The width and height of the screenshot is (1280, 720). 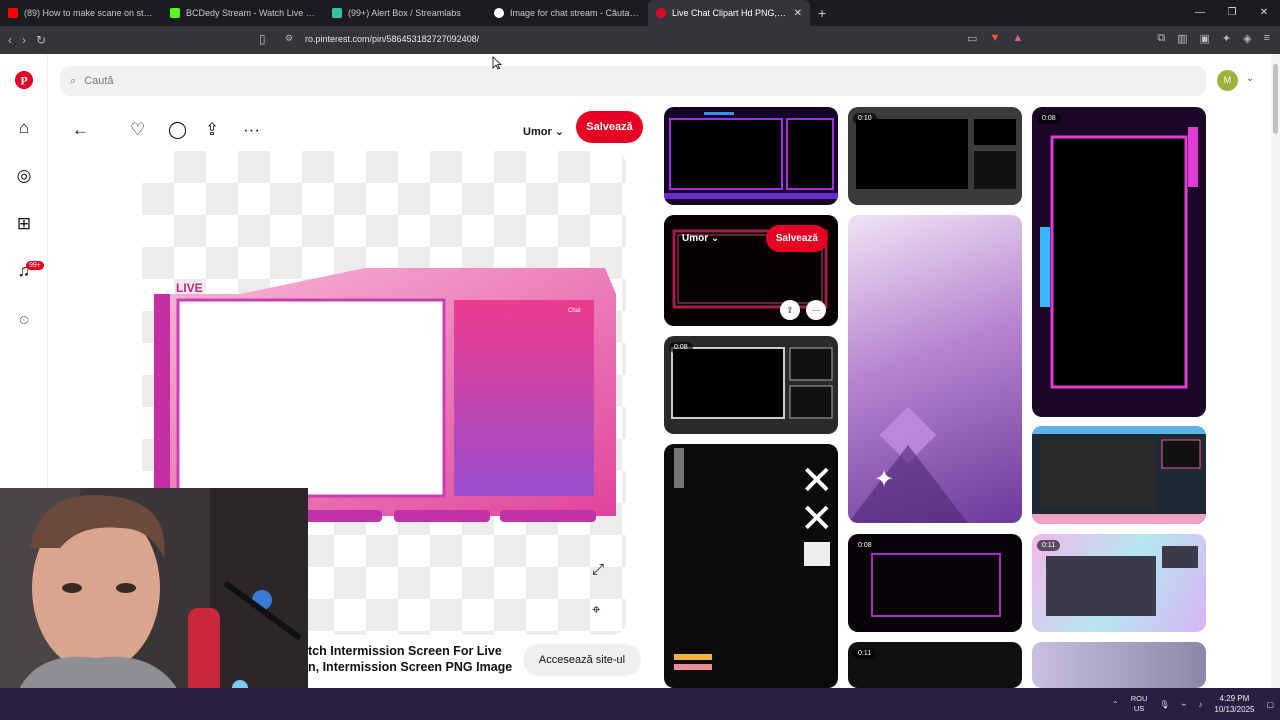 I want to click on page-scrollbar, so click(x=1275, y=371).